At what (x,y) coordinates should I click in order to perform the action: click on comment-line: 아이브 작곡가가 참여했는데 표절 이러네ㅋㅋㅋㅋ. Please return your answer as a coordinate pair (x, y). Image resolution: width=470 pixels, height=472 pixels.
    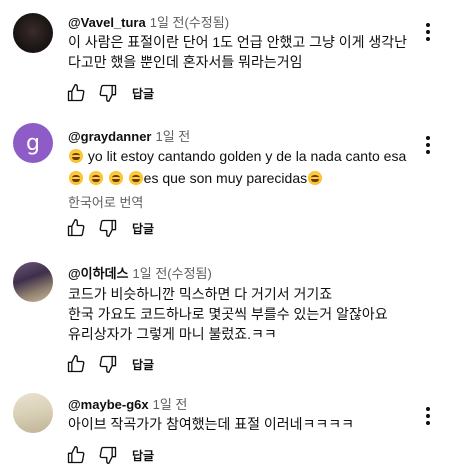
    Looking at the image, I should click on (211, 424).